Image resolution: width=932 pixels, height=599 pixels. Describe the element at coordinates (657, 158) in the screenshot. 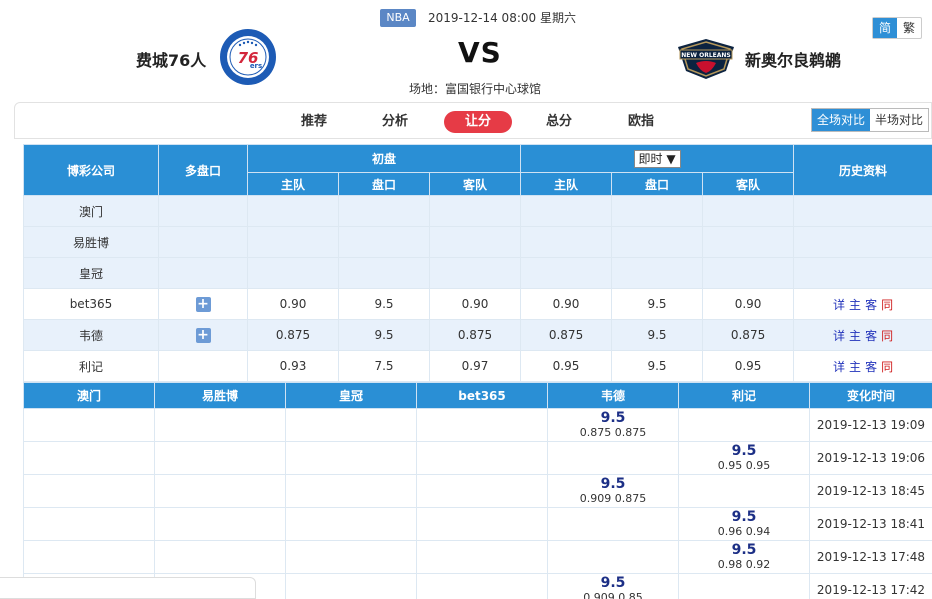

I see `live-odds-select: 即时 ▼` at that location.